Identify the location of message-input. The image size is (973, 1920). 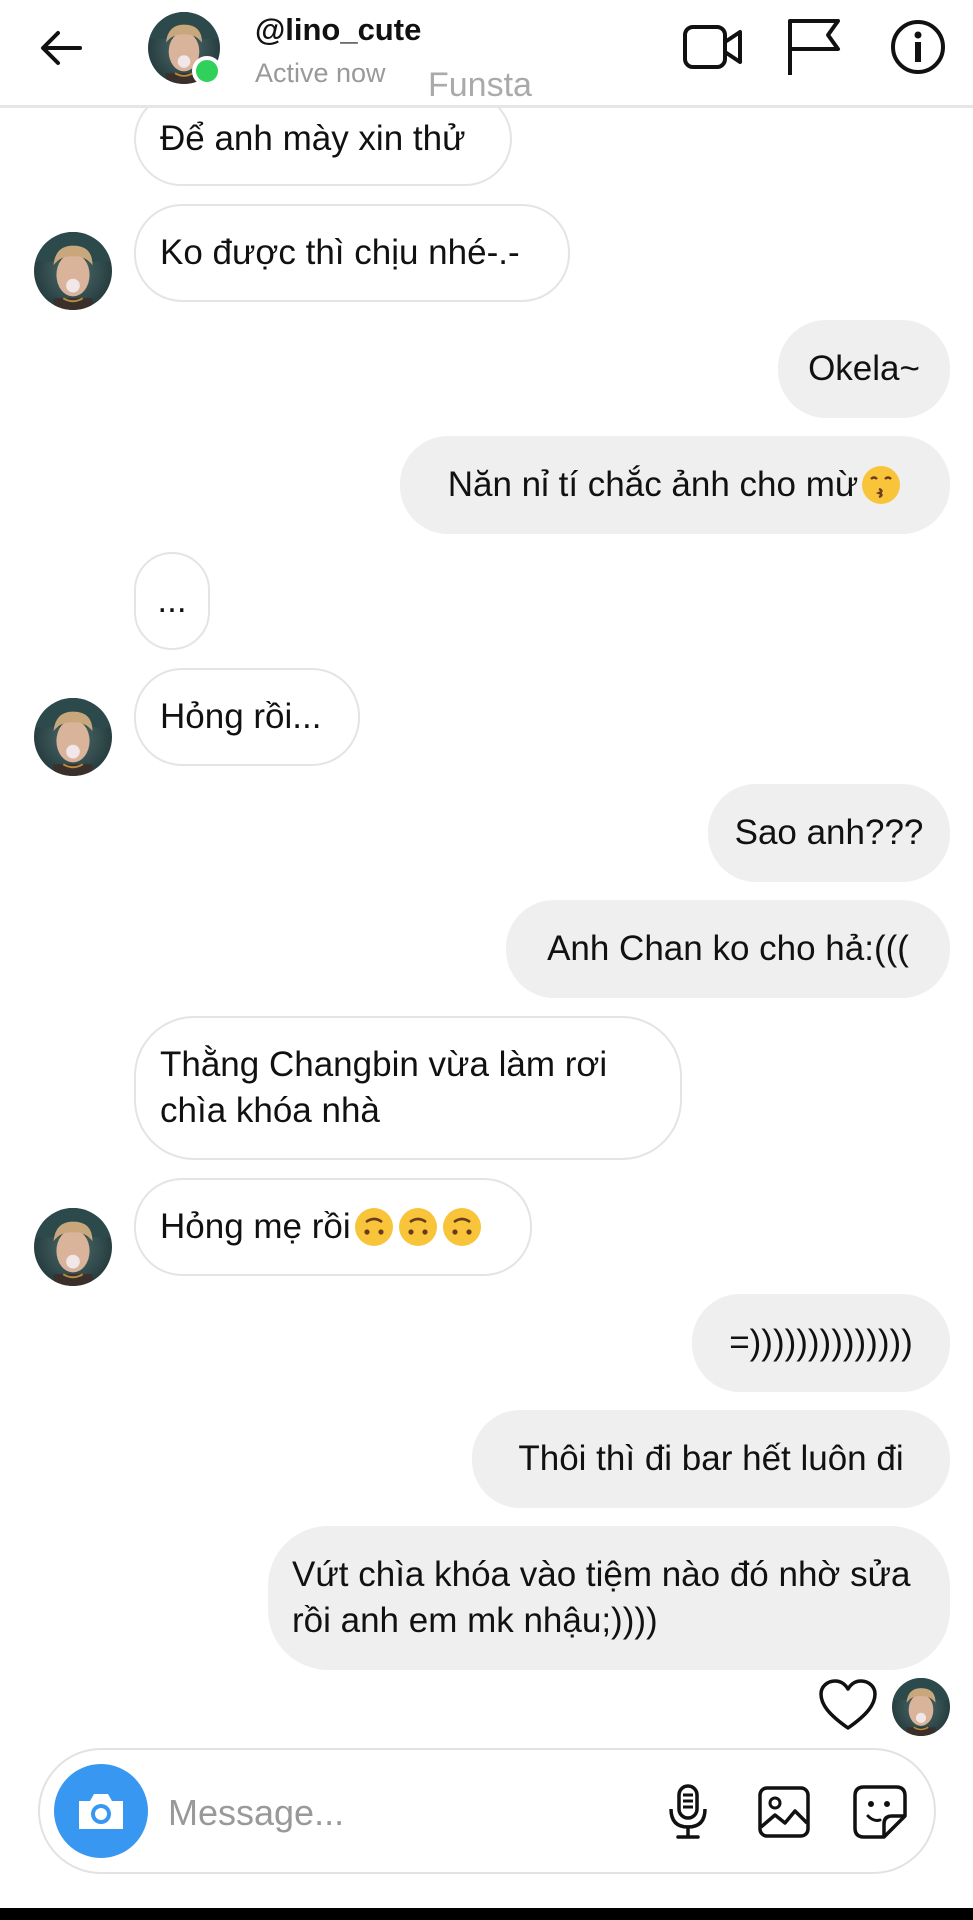
(408, 1813).